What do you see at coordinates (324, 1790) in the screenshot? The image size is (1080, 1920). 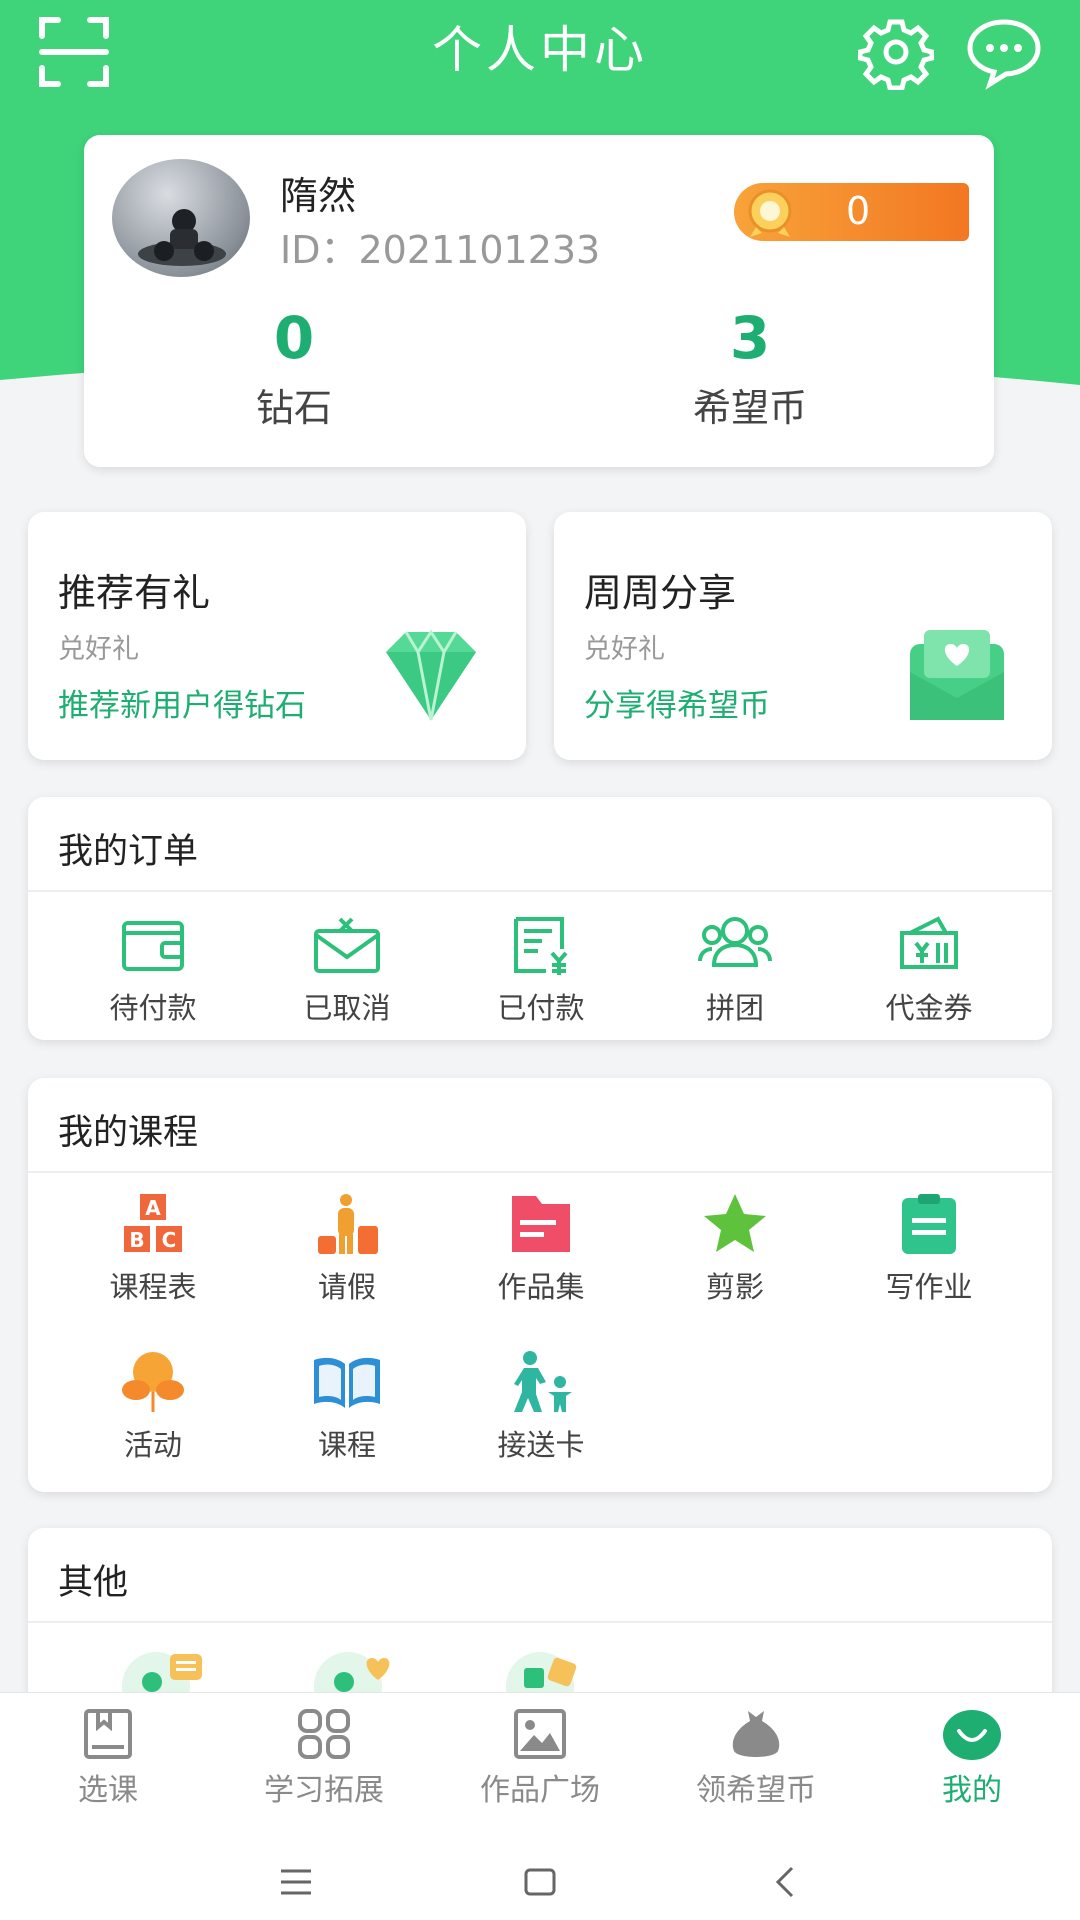 I see `nav-label: 学习拓展` at bounding box center [324, 1790].